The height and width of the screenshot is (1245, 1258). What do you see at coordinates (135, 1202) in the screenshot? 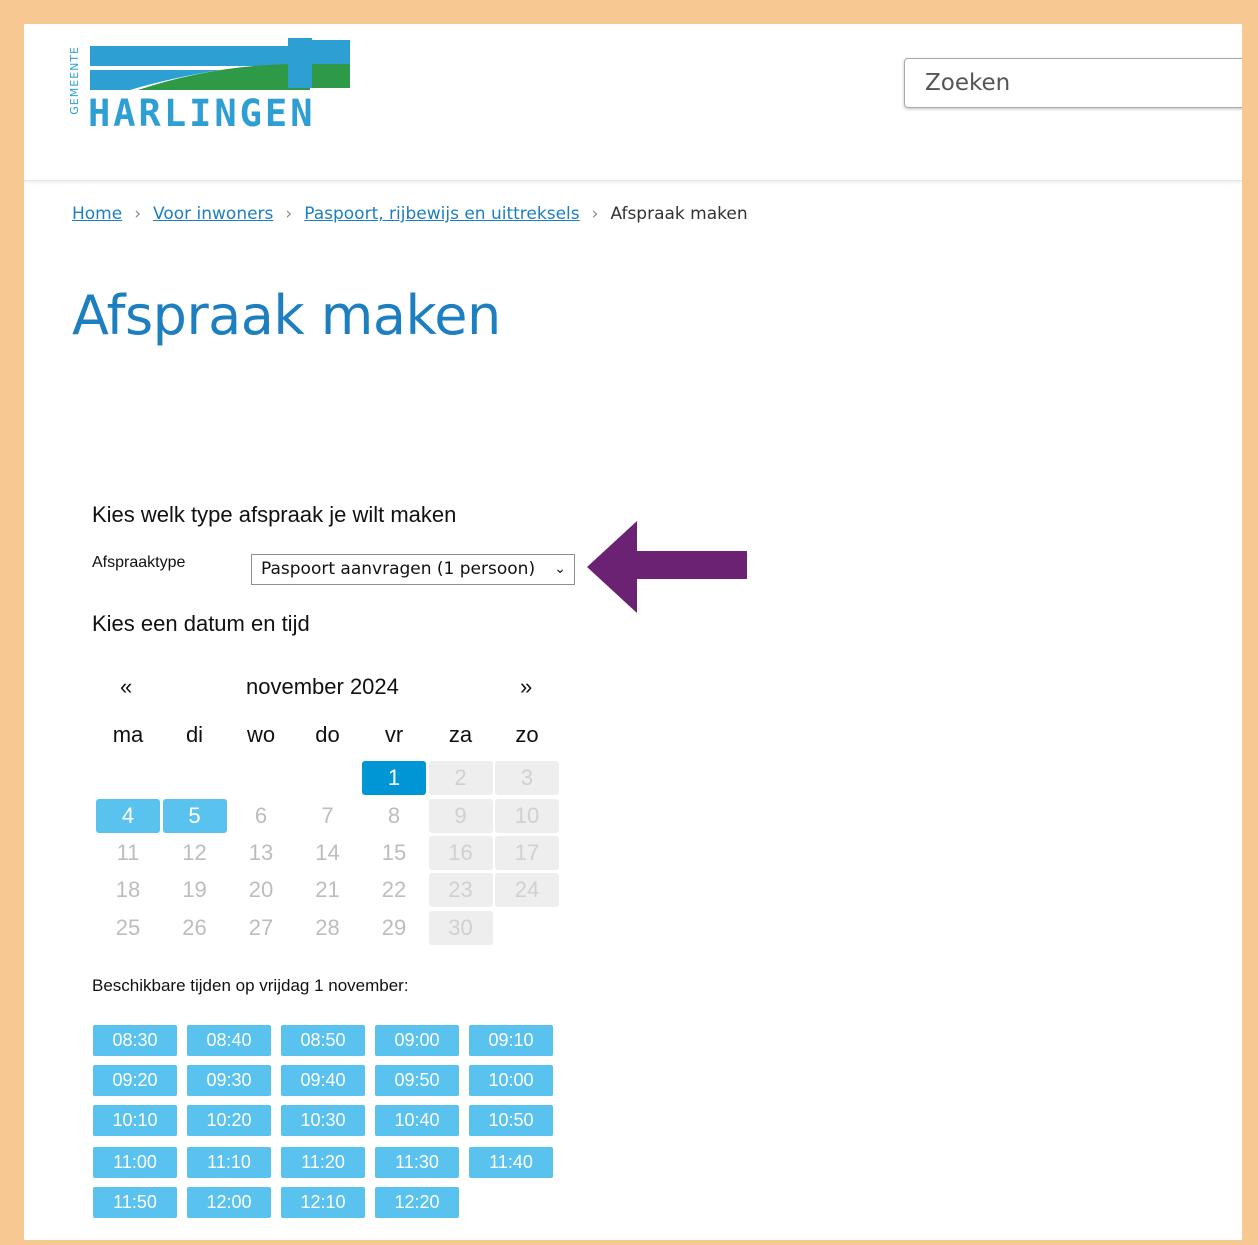
I see `time-slot-button: 11:50` at bounding box center [135, 1202].